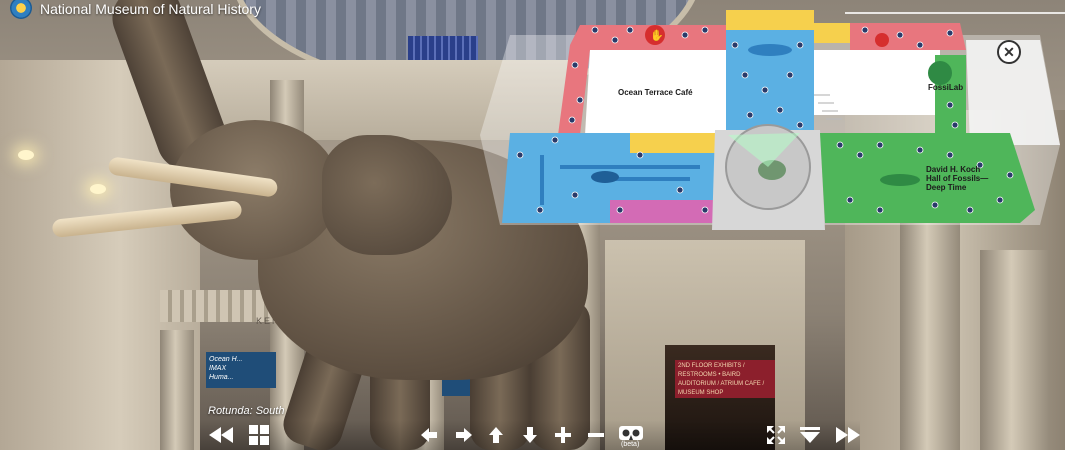  I want to click on close-map-button: ✕, so click(1009, 52).